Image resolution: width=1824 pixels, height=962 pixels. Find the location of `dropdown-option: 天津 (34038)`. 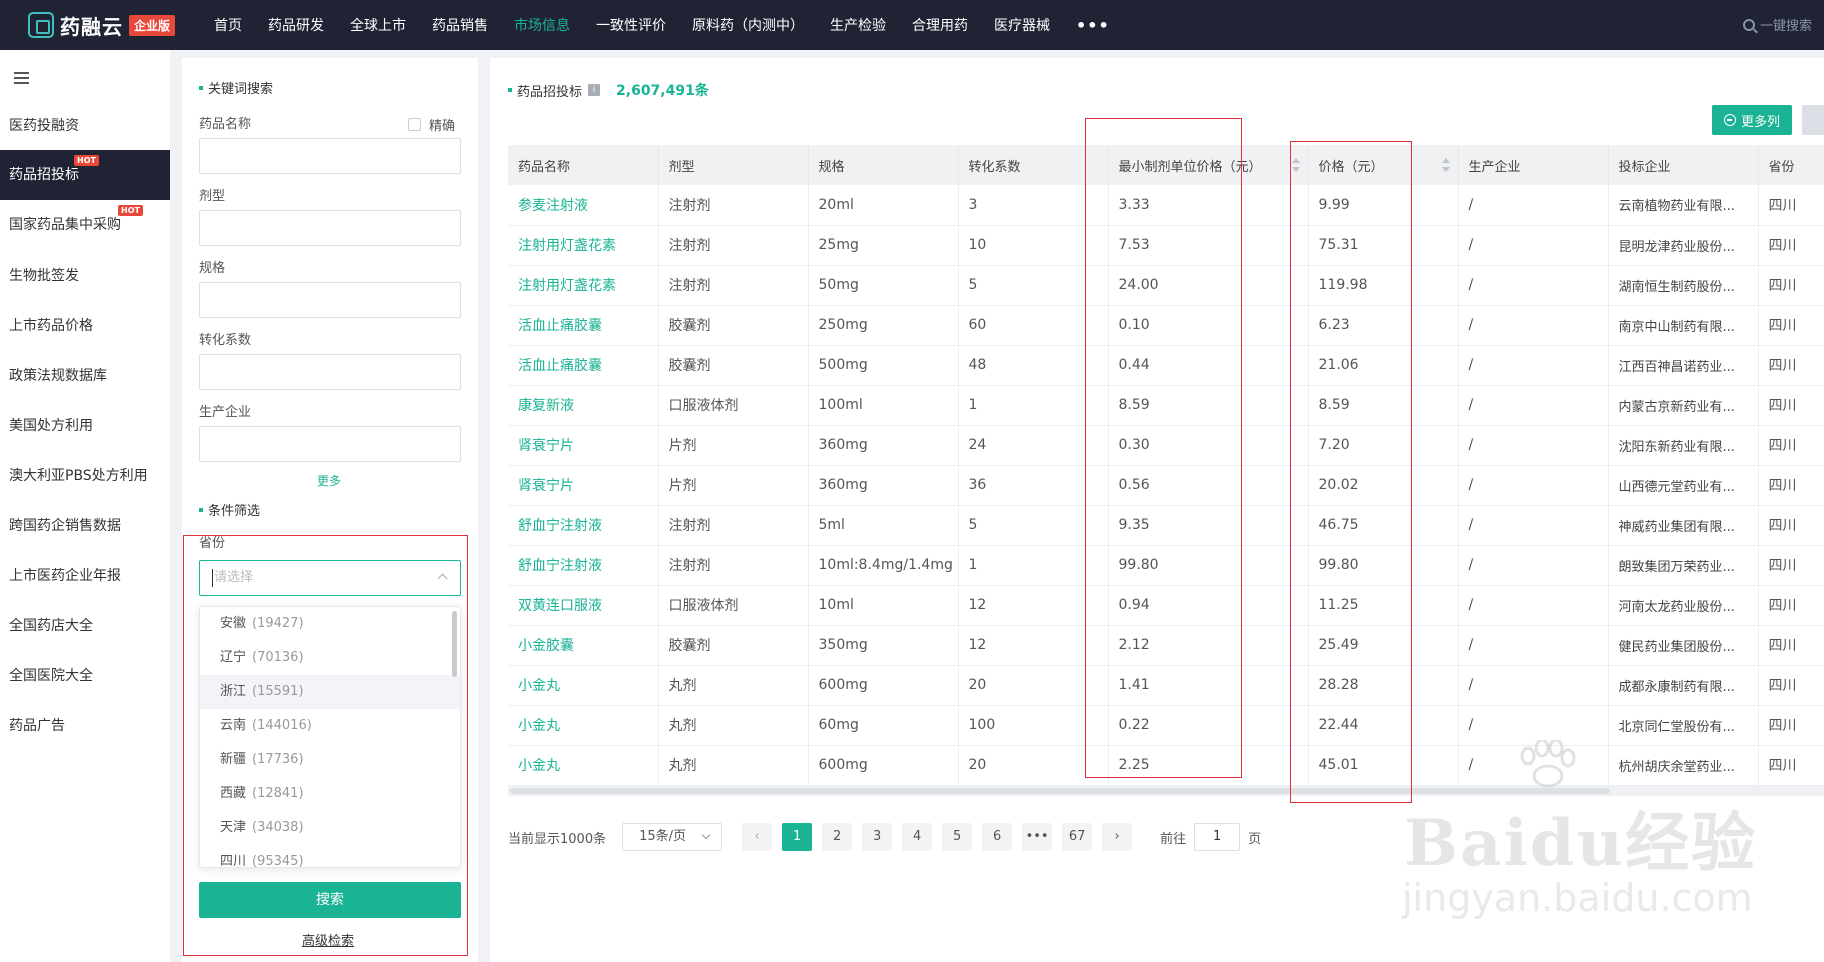

dropdown-option: 天津 (34038) is located at coordinates (330, 828).